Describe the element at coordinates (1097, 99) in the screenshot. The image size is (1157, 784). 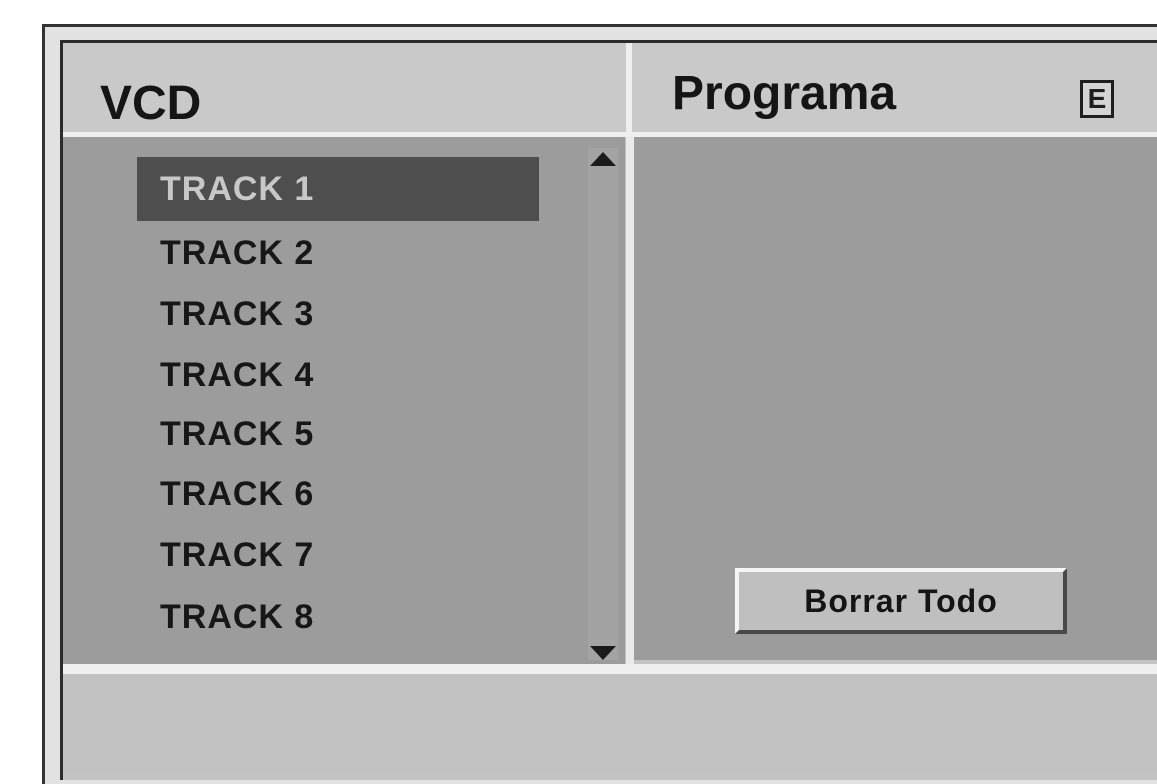
I see `edit-mode-badge: E` at that location.